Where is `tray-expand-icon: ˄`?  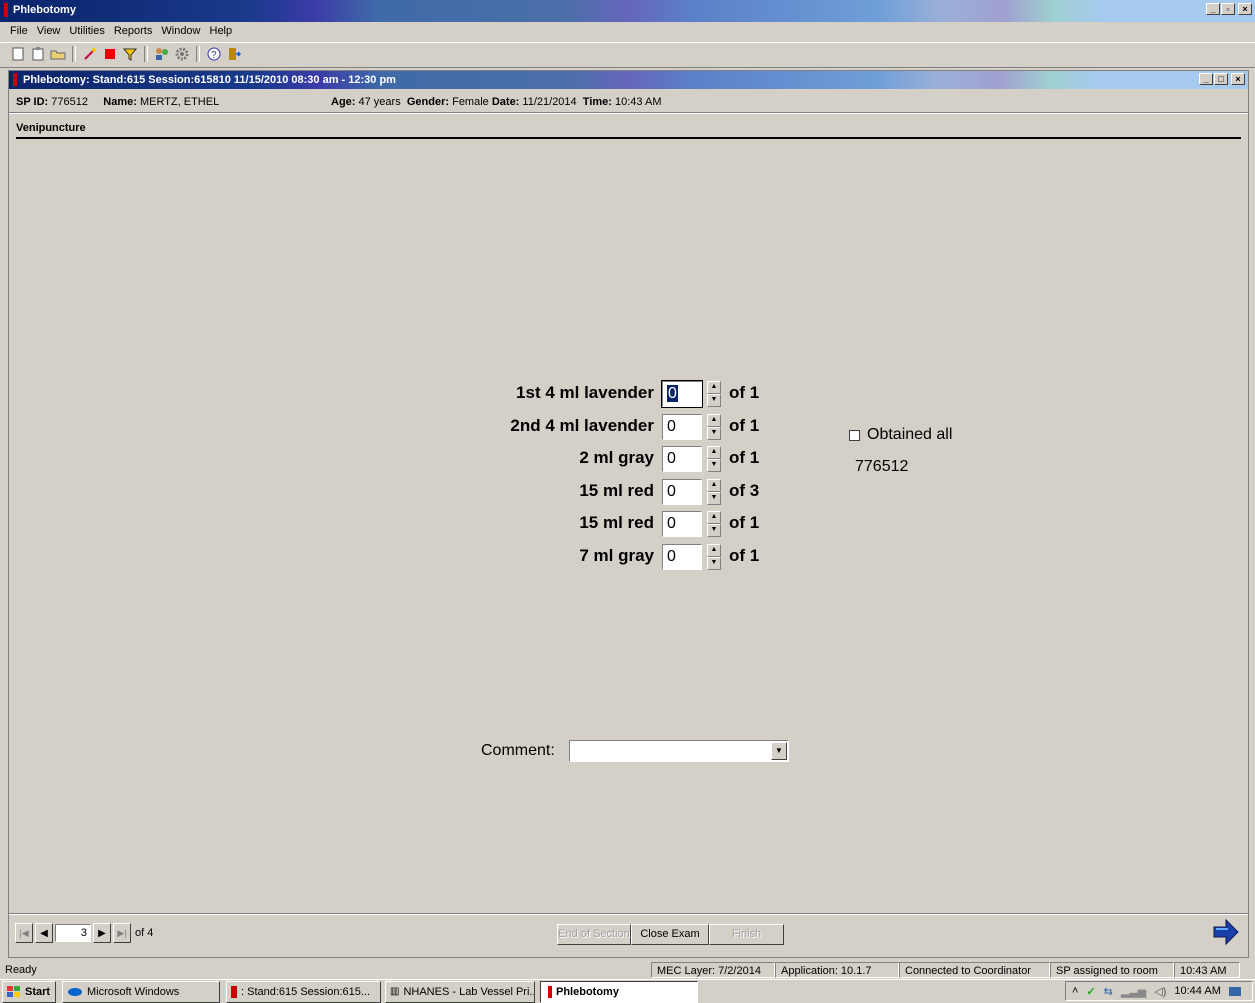 tray-expand-icon: ˄ is located at coordinates (1075, 991).